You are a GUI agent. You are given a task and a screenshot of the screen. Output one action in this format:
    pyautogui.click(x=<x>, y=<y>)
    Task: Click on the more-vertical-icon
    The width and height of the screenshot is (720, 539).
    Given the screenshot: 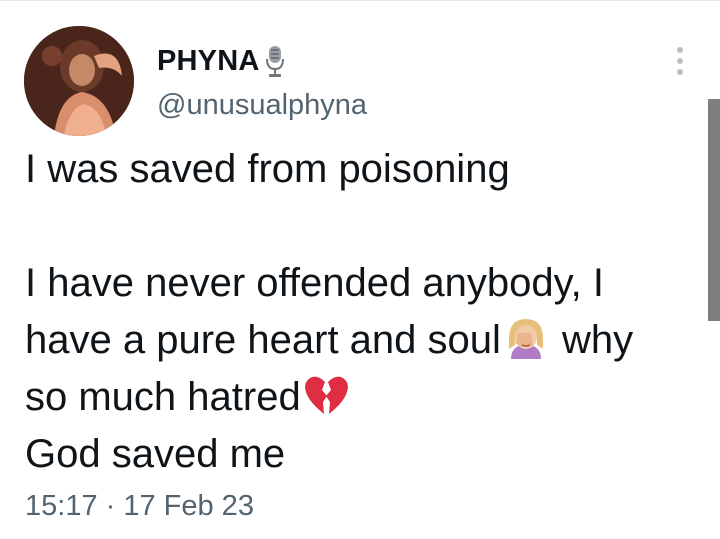 What is the action you would take?
    pyautogui.click(x=680, y=50)
    